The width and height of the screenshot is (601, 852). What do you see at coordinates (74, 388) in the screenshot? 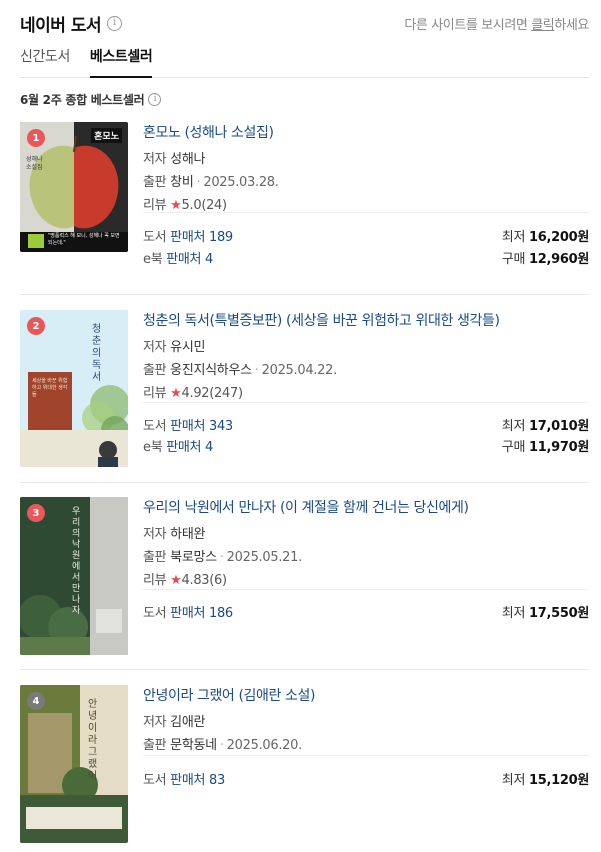
I see `book-cover: 2 청춘의 독서 세상을 바꾼 위험하고 위대한 생각들` at bounding box center [74, 388].